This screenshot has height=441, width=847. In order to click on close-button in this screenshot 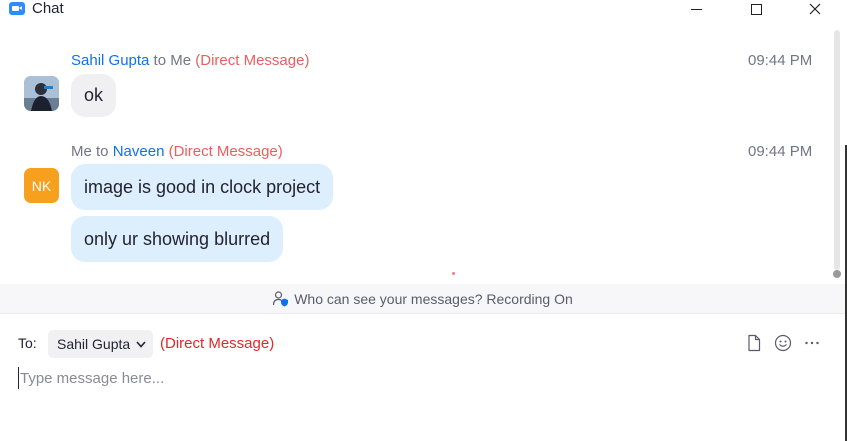, I will do `click(815, 9)`.